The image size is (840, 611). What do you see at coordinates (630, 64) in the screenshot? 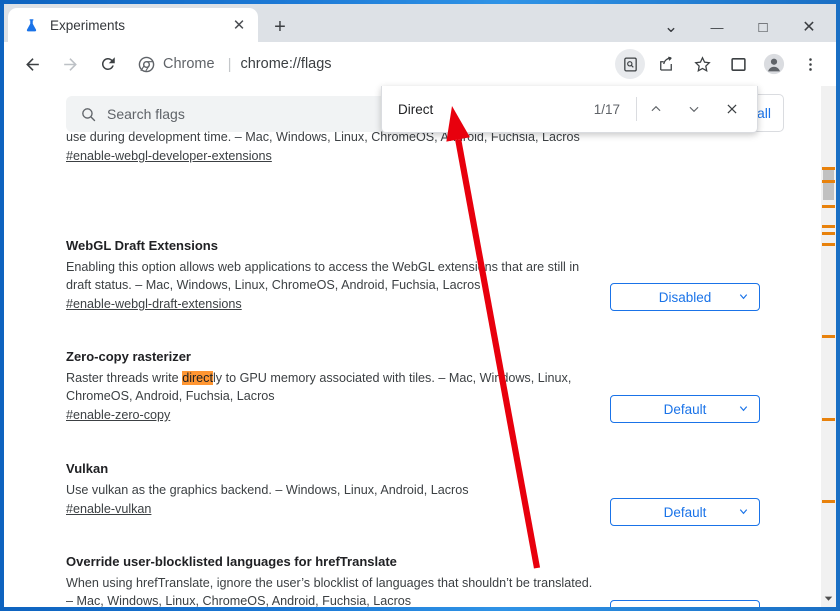
I see `find-in-page-icon` at bounding box center [630, 64].